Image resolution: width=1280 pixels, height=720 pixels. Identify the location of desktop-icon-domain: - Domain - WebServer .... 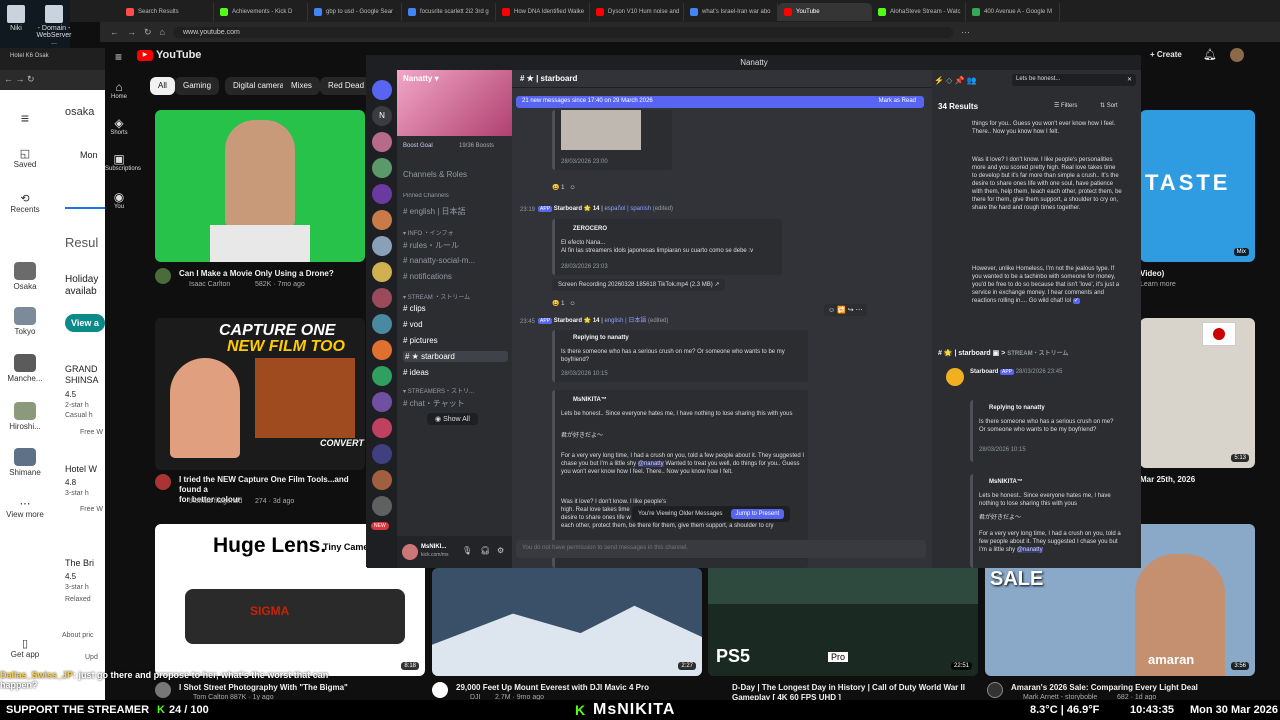
(54, 24).